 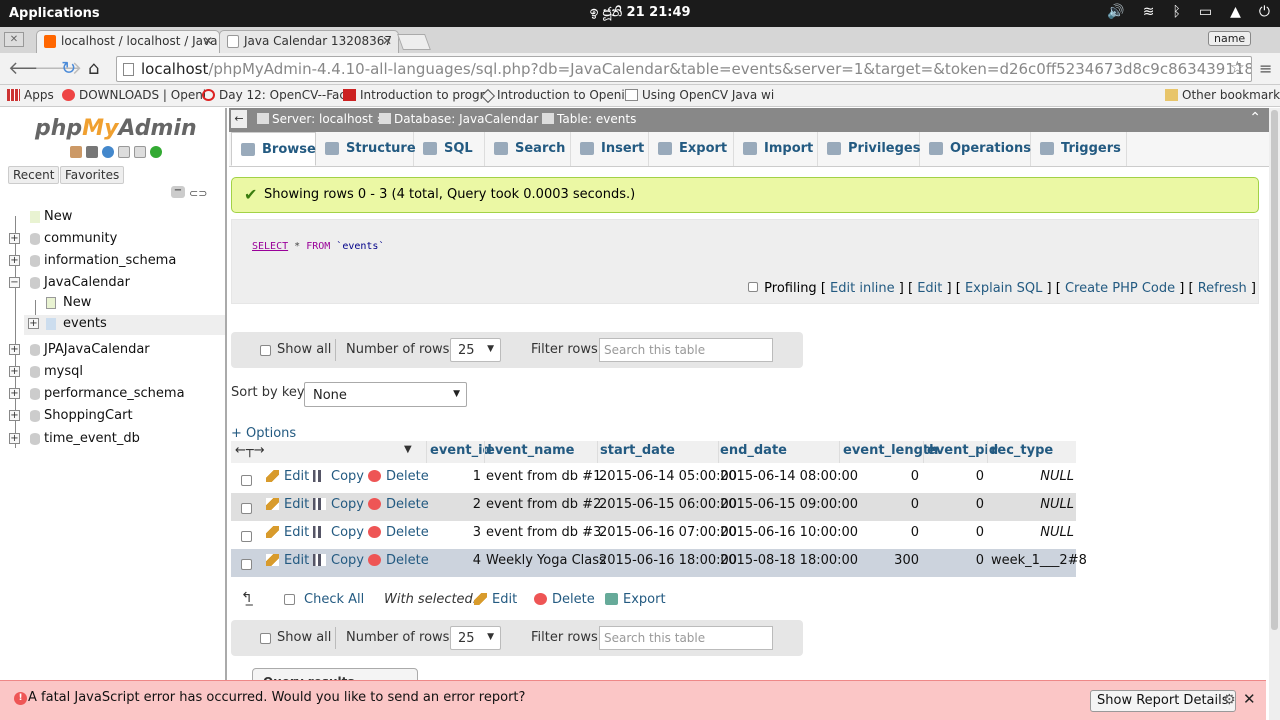 What do you see at coordinates (178, 192) in the screenshot?
I see `collapse-all-icon: −` at bounding box center [178, 192].